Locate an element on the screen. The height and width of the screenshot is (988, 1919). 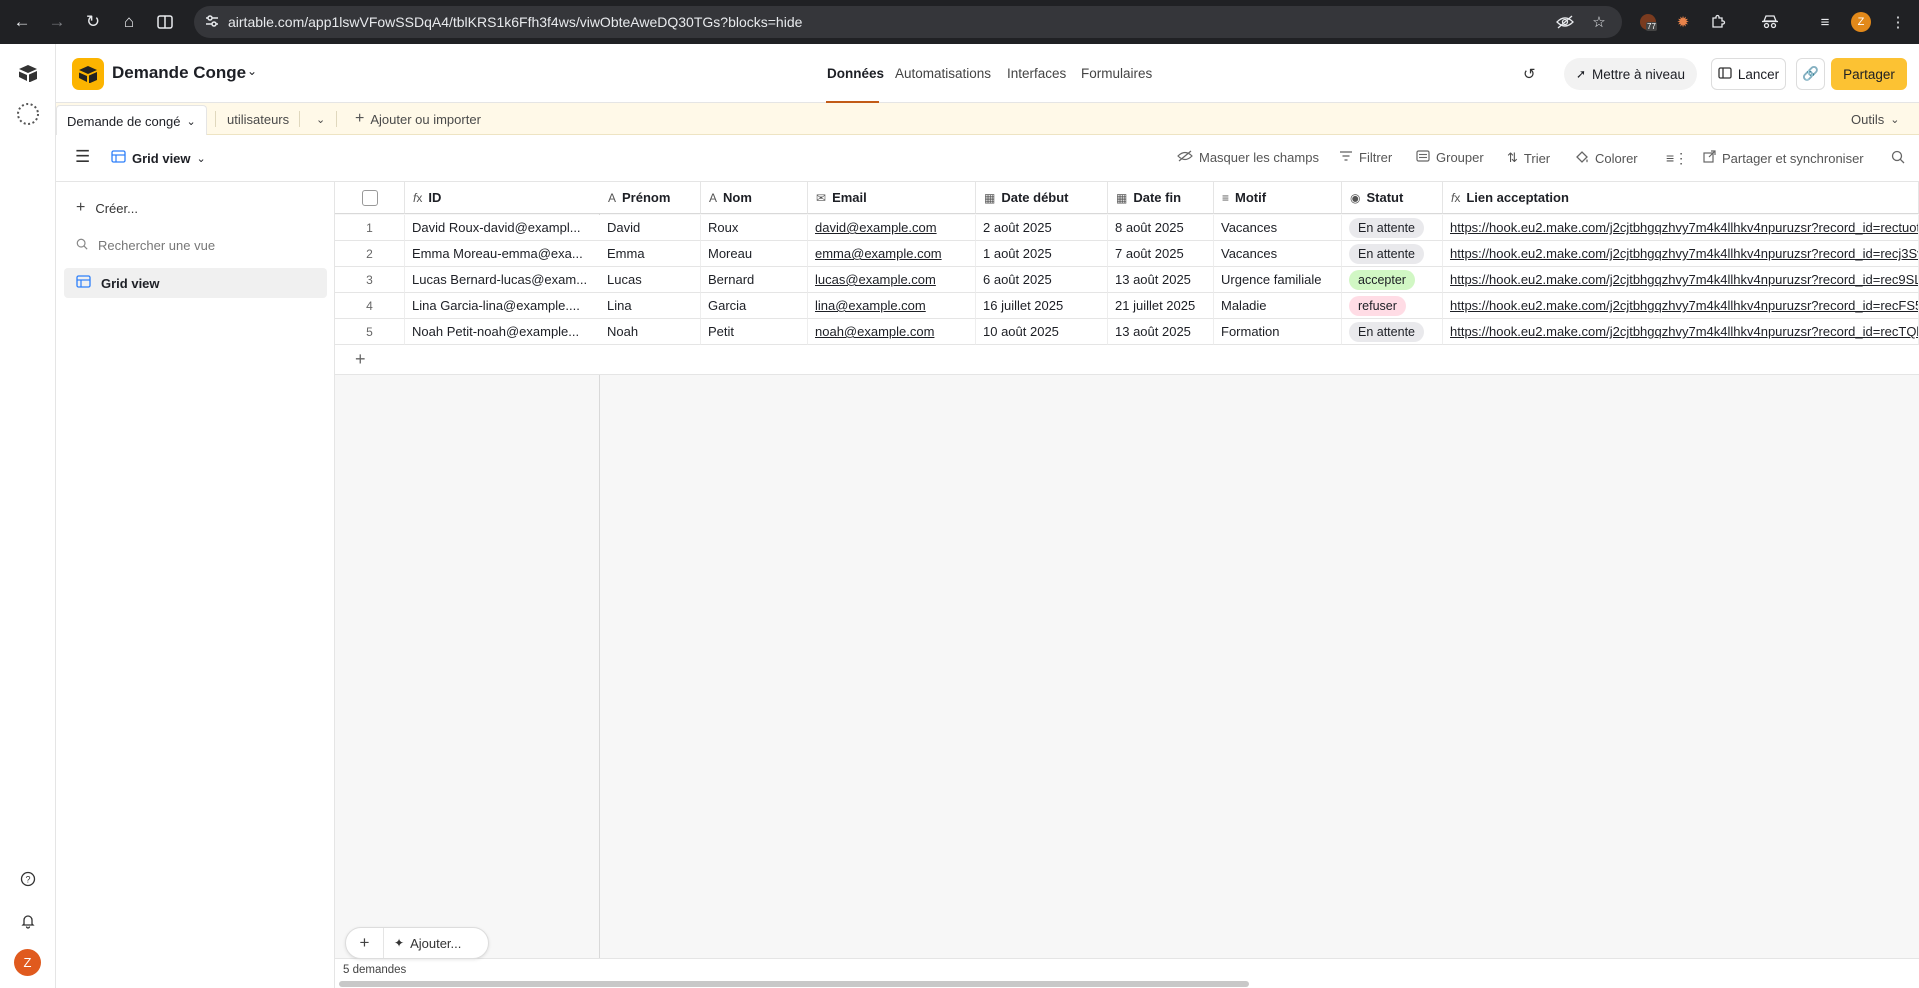
search-icon is located at coordinates (1898, 157).